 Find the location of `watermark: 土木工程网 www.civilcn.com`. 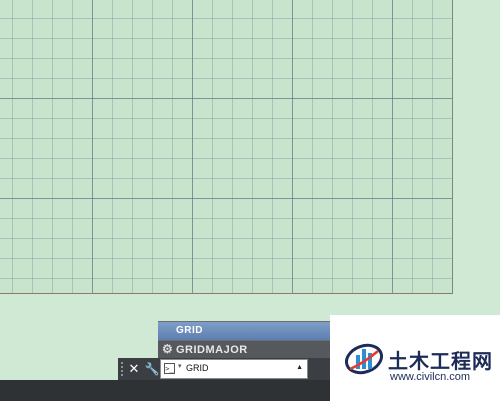

watermark: 土木工程网 www.civilcn.com is located at coordinates (415, 358).